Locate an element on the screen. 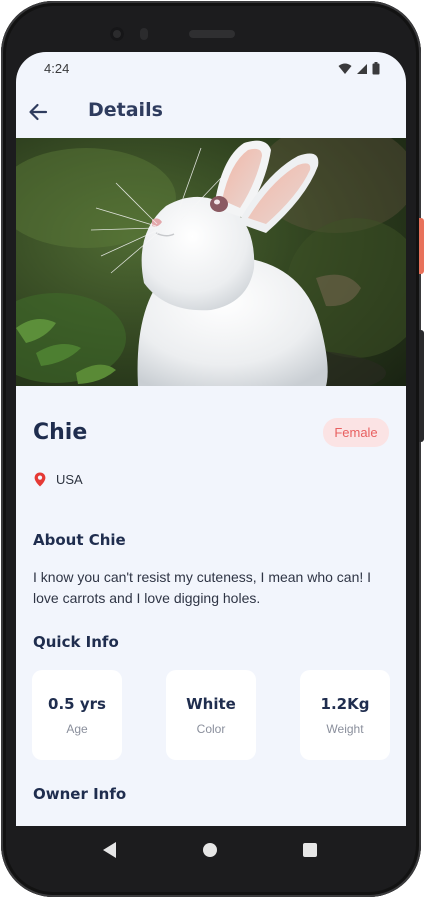 Image resolution: width=424 pixels, height=900 pixels. quick-info-title: Quick Info is located at coordinates (76, 642).